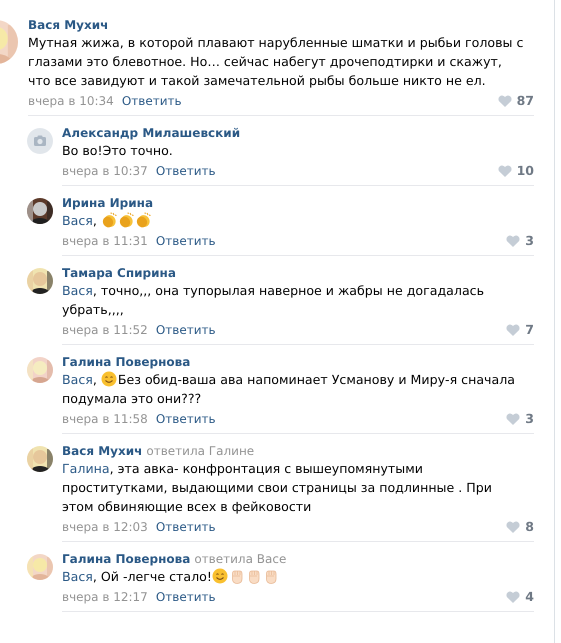  I want to click on like-count: 4, so click(529, 596).